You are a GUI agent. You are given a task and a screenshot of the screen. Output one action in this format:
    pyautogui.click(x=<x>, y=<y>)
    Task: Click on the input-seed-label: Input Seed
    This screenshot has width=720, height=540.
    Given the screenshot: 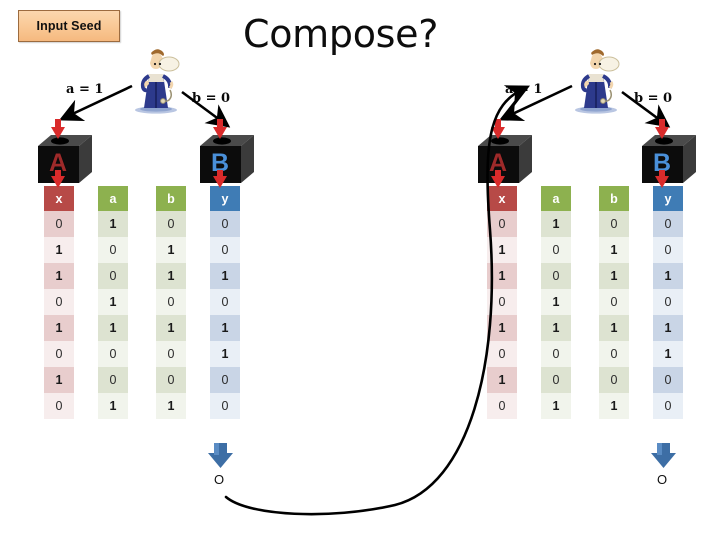 What is the action you would take?
    pyautogui.click(x=69, y=26)
    